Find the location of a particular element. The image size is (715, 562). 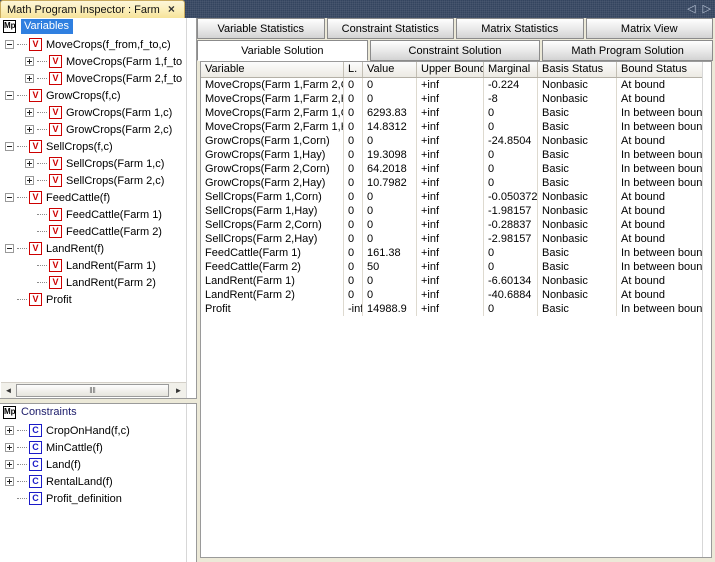

variables-panel-header: Variables is located at coordinates (98, 26).